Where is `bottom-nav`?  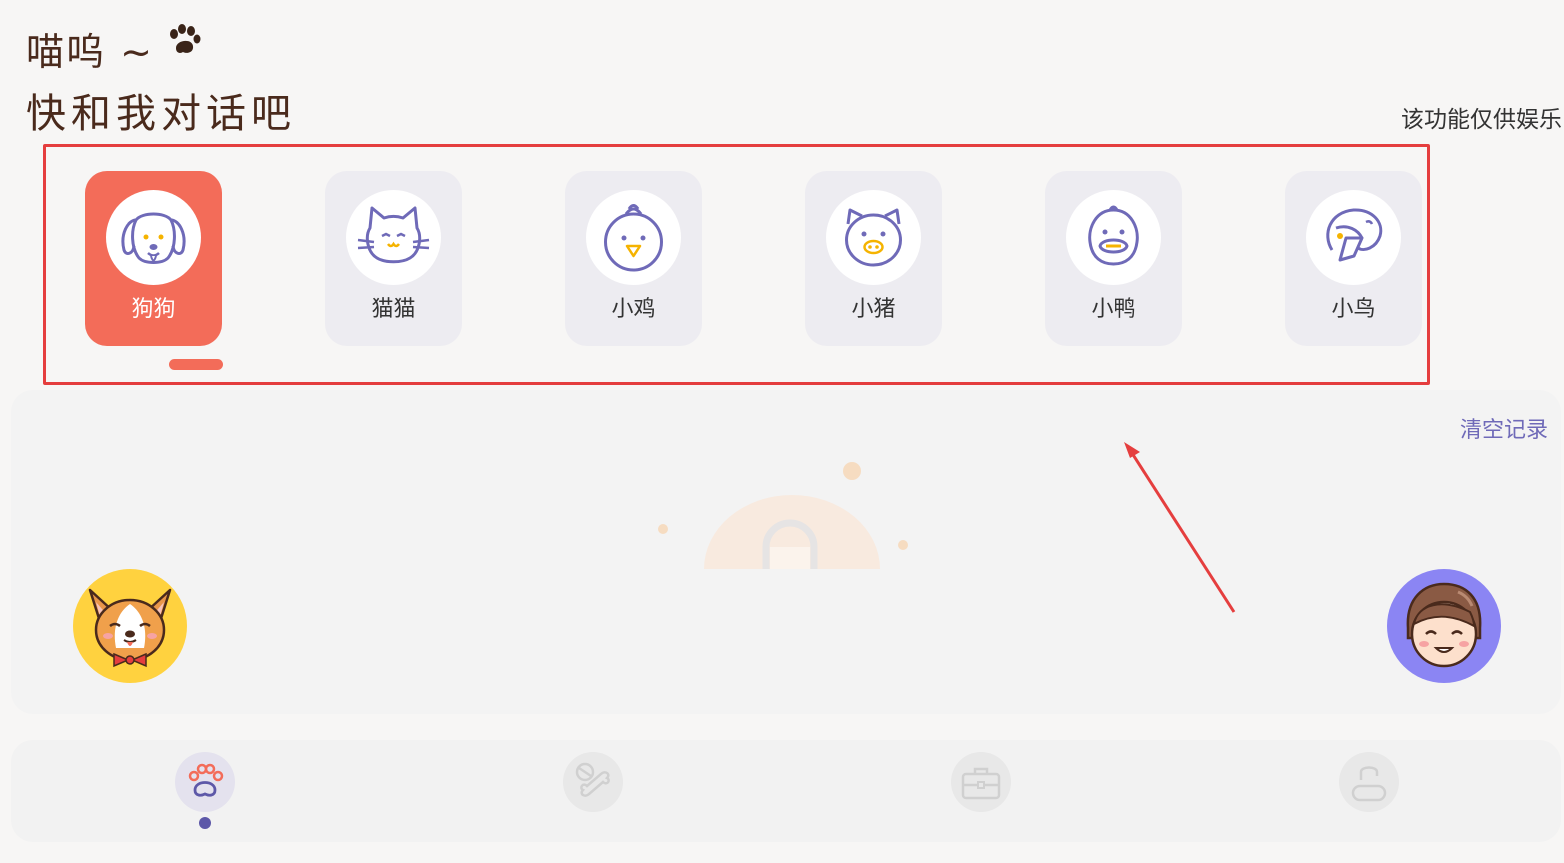
bottom-nav is located at coordinates (786, 791).